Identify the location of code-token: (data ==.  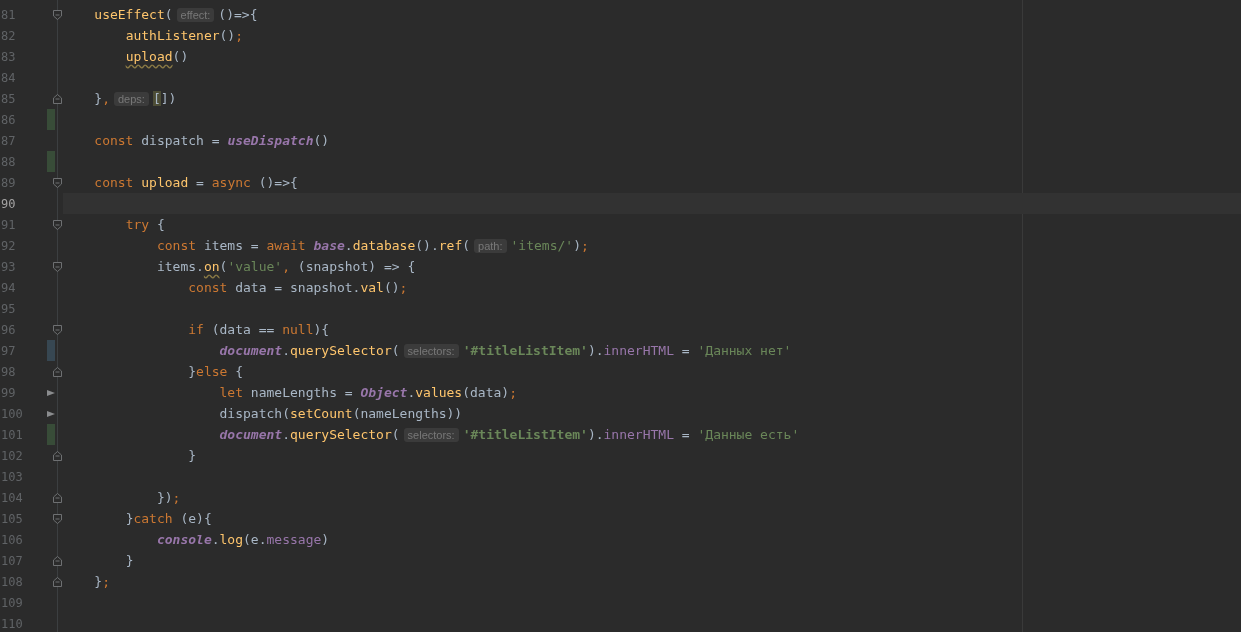
(243, 329).